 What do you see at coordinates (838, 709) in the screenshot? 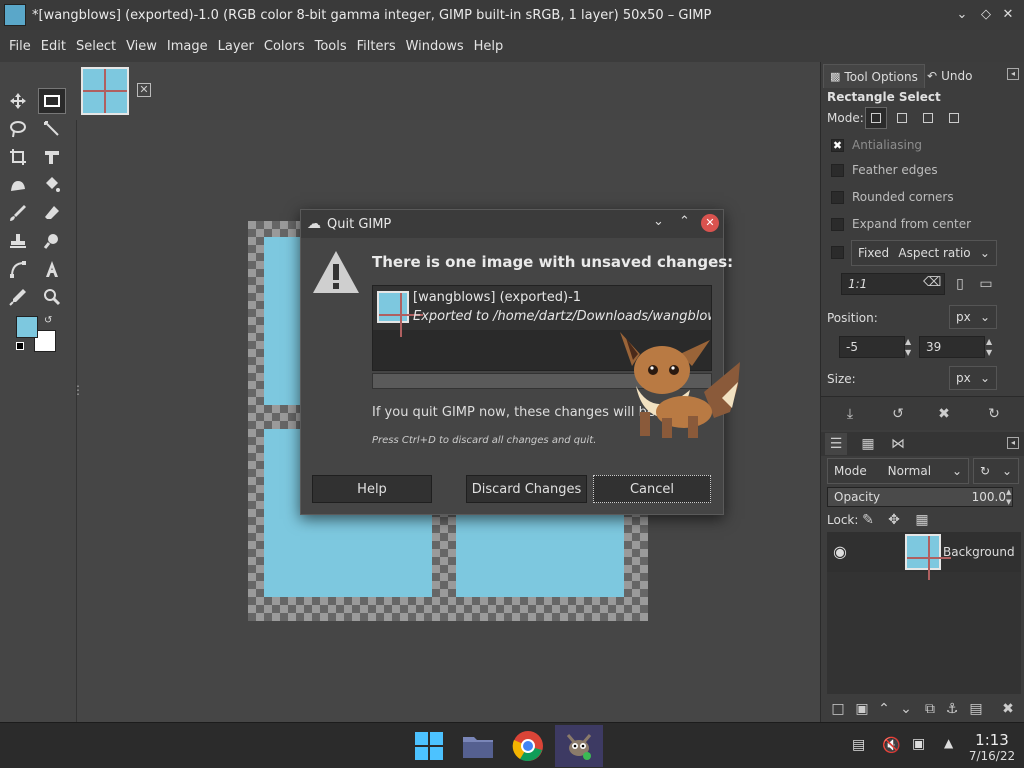
I see `new-layer-group-icon: □` at bounding box center [838, 709].